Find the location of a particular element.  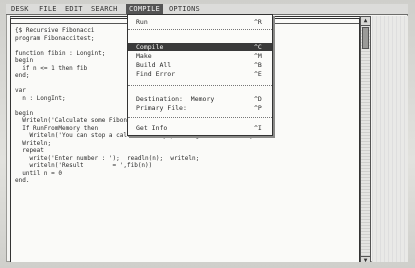

code-line: repeat is located at coordinates (29, 150).